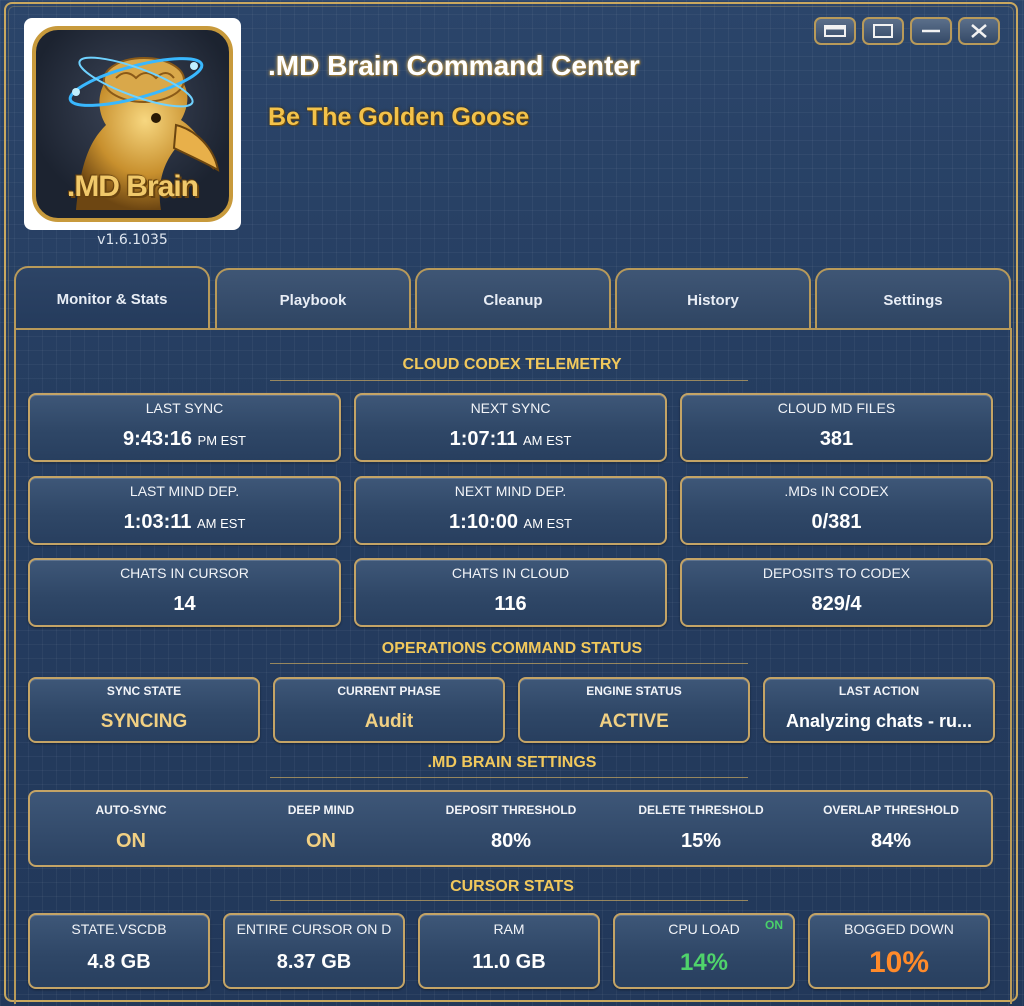  Describe the element at coordinates (511, 841) in the screenshot. I see `setting-value: 80%` at that location.